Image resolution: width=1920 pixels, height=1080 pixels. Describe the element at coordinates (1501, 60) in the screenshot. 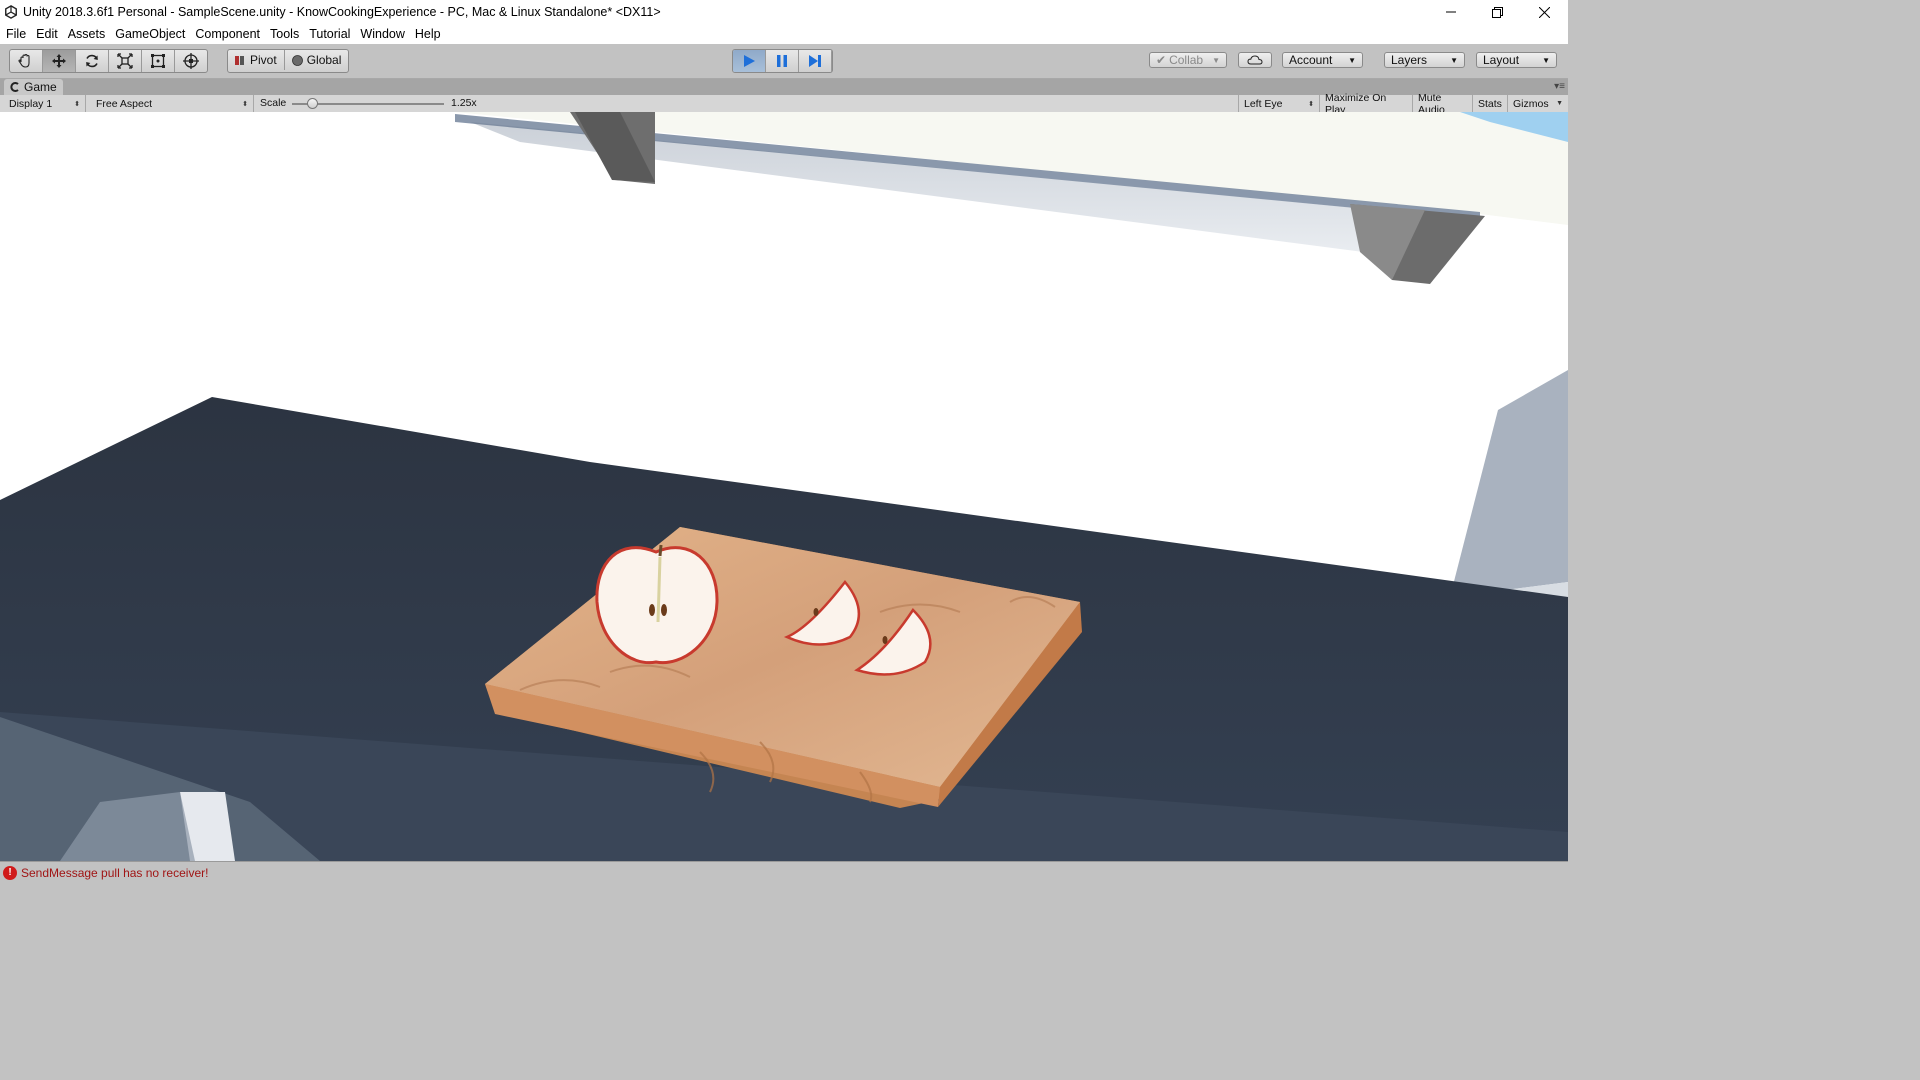

I see `layout-label: Layout` at that location.